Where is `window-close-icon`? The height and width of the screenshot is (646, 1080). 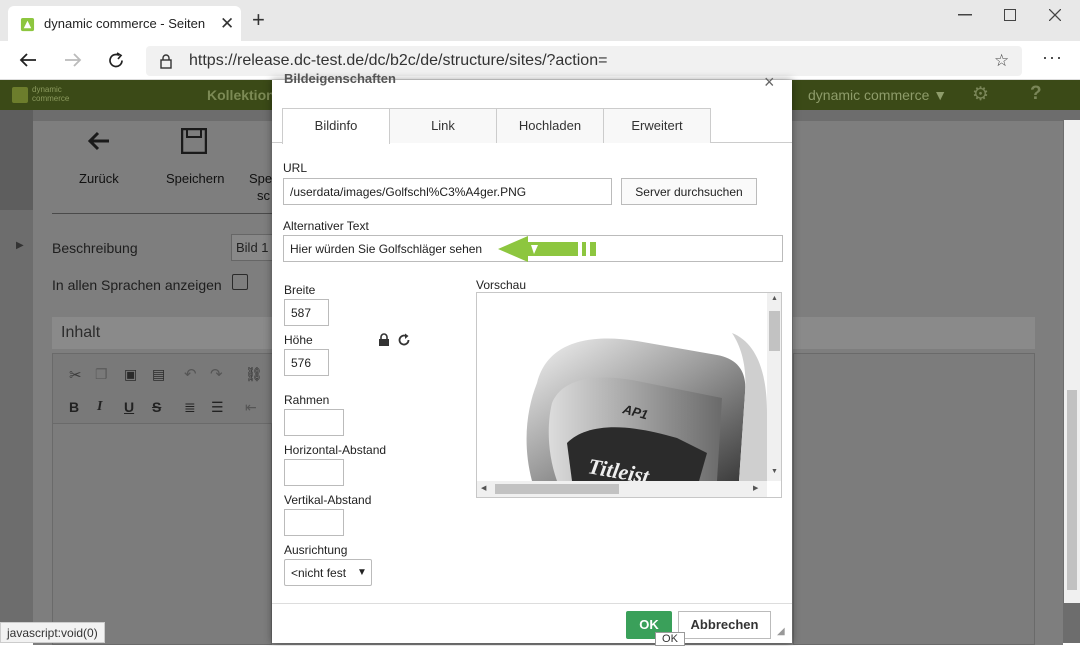
window-close-icon is located at coordinates (1055, 15).